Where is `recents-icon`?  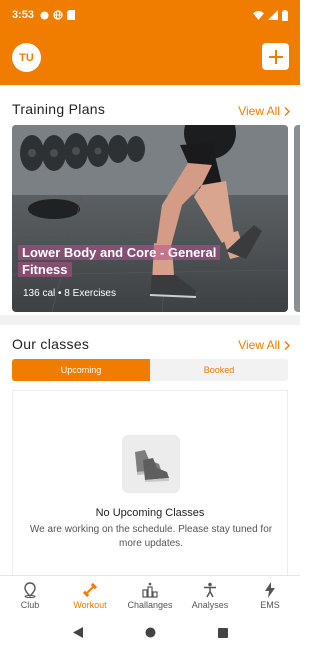 recents-icon is located at coordinates (222, 632).